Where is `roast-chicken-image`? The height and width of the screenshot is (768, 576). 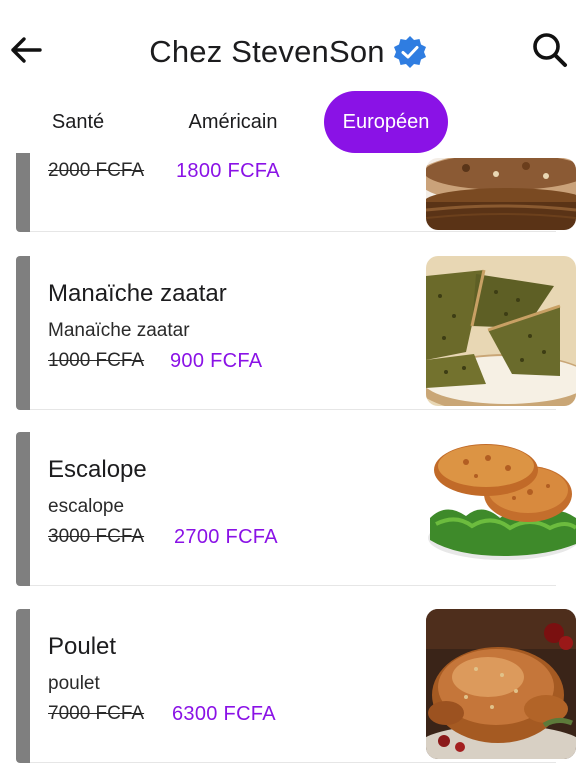 roast-chicken-image is located at coordinates (501, 684).